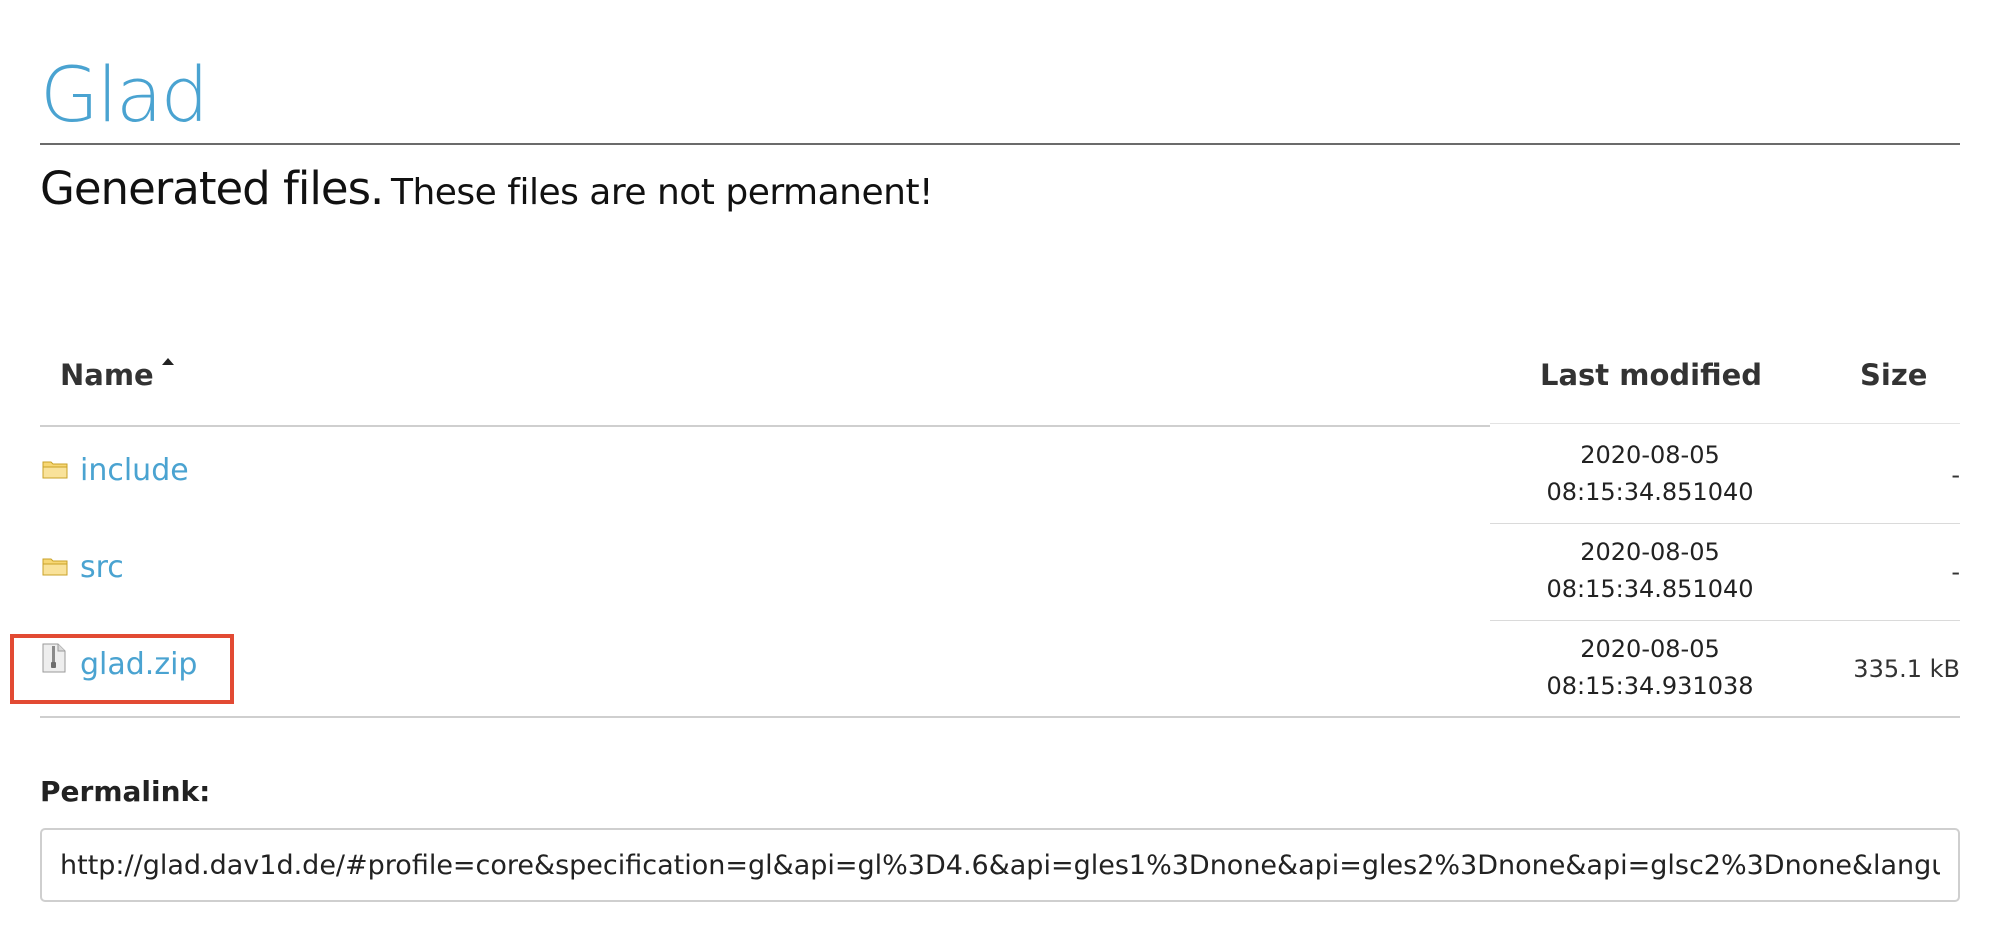  I want to click on subheading-main: Generated files., so click(212, 188).